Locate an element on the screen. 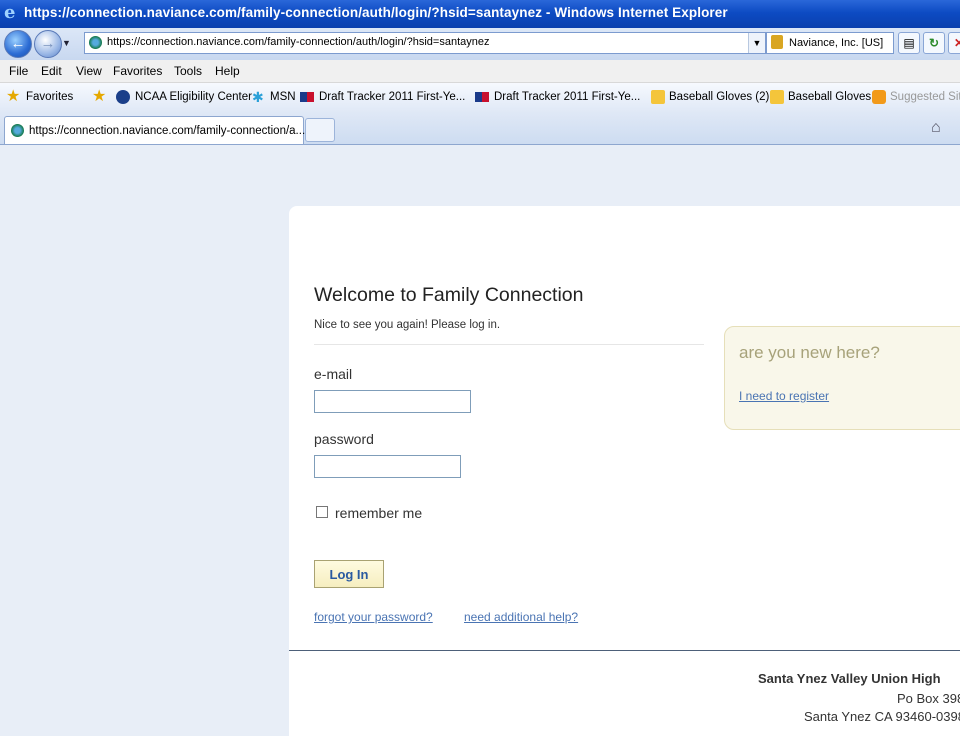  new-user-box: are you new here? I need to register is located at coordinates (842, 378).